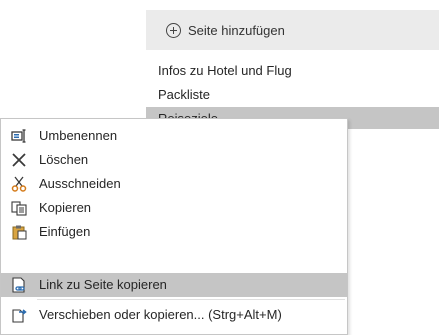 The width and height of the screenshot is (439, 335). Describe the element at coordinates (292, 94) in the screenshot. I see `page-item-packliste: Packliste` at that location.